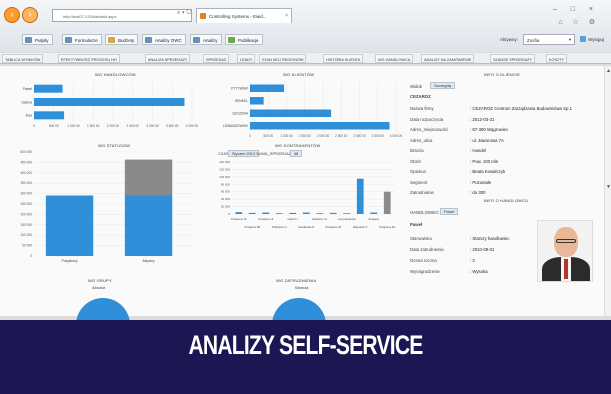  I want to click on back-button: ‹, so click(12, 15).